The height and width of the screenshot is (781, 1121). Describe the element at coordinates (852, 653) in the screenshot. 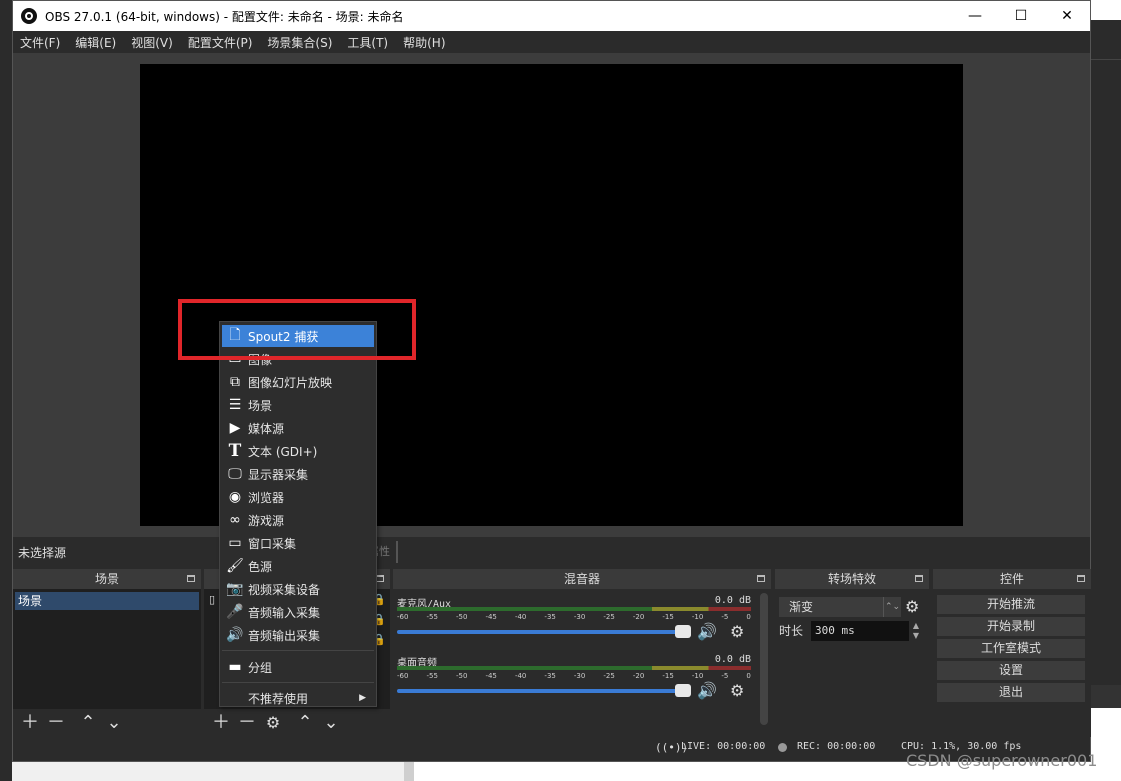

I see `transitions-dock: 转场特效 渐变 ⌃⌄ ⚙ 时长 300 ms ▲ ▼` at that location.